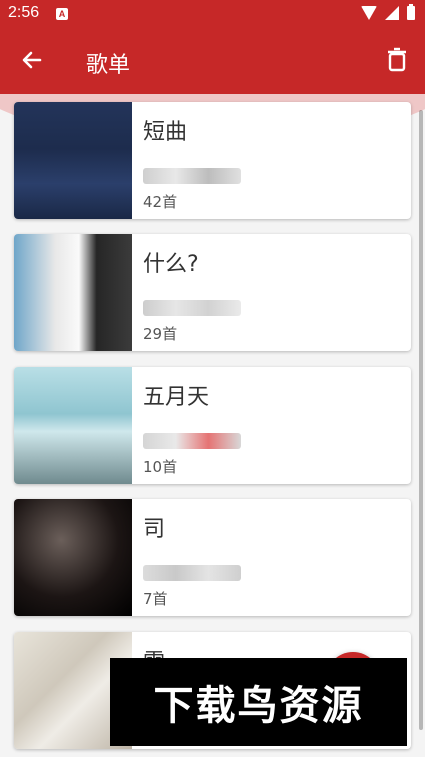  I want to click on signal-icon, so click(392, 13).